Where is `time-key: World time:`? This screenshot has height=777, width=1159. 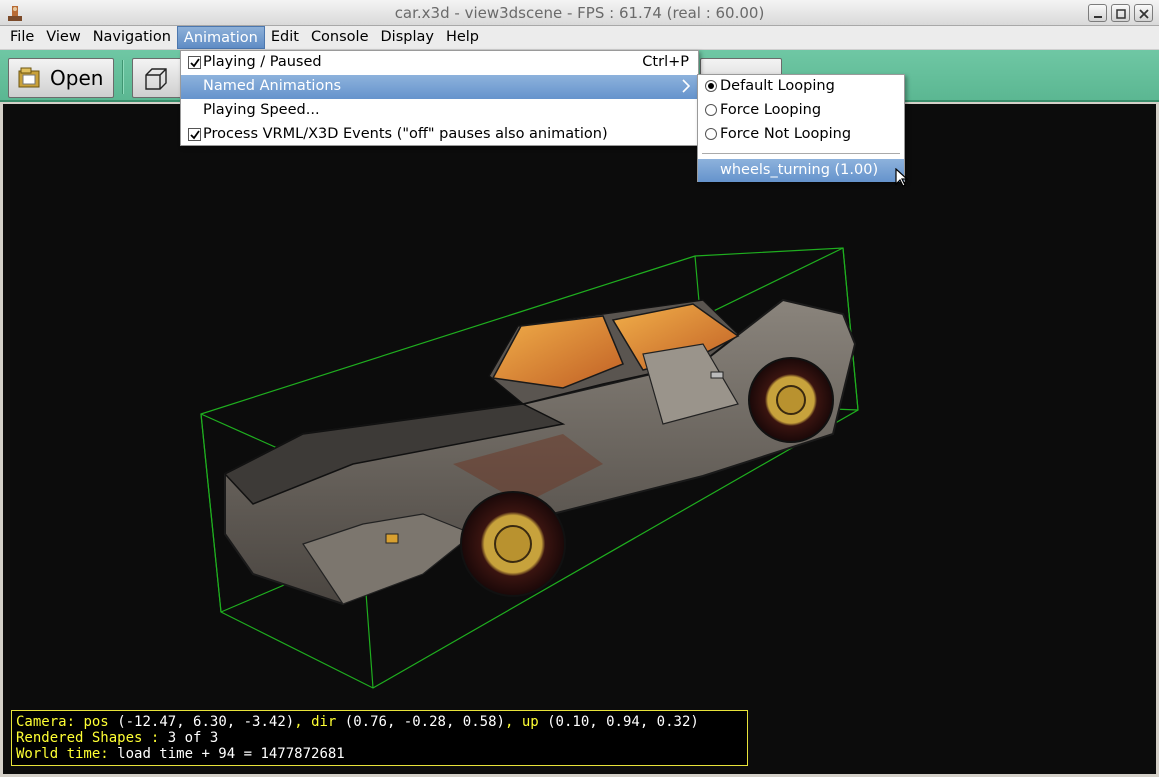
time-key: World time: is located at coordinates (62, 754).